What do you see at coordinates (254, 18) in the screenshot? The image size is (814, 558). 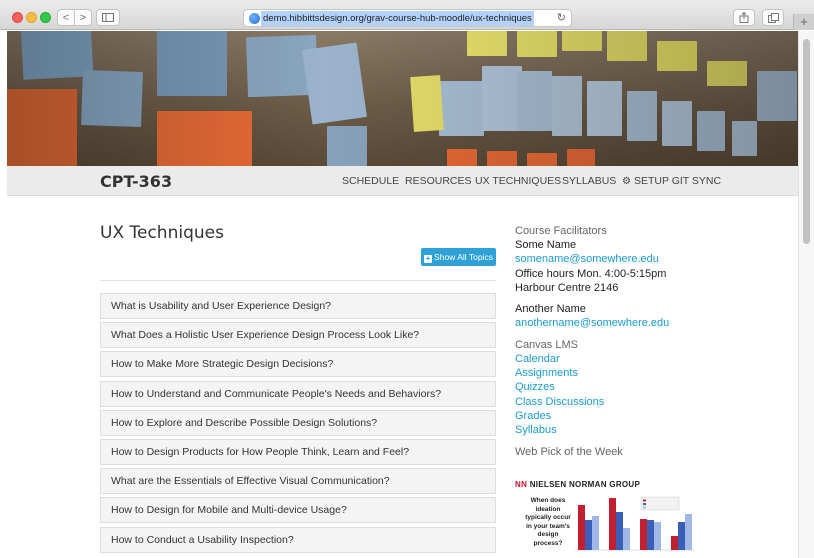 I see `globe-icon` at bounding box center [254, 18].